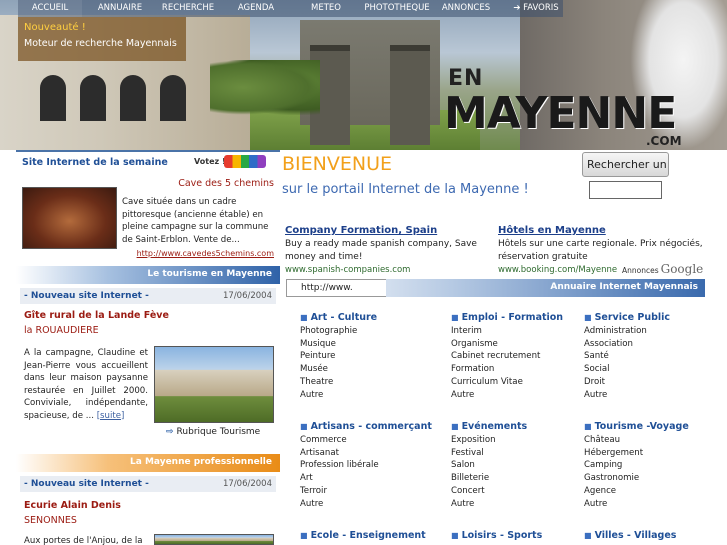 This screenshot has height=545, width=727. Describe the element at coordinates (338, 331) in the screenshot. I see `category-link: Photographie` at that location.